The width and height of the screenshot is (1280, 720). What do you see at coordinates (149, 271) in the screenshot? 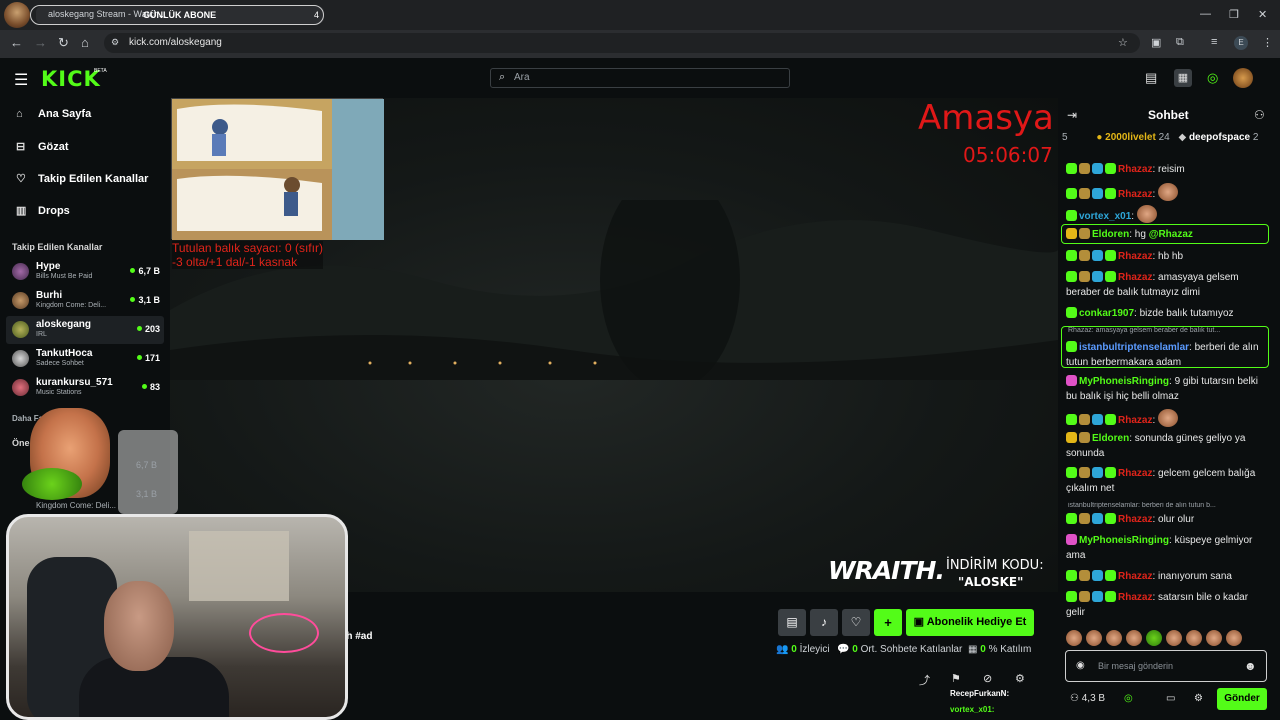
I see `viewer-count: 6,7 B` at bounding box center [149, 271].